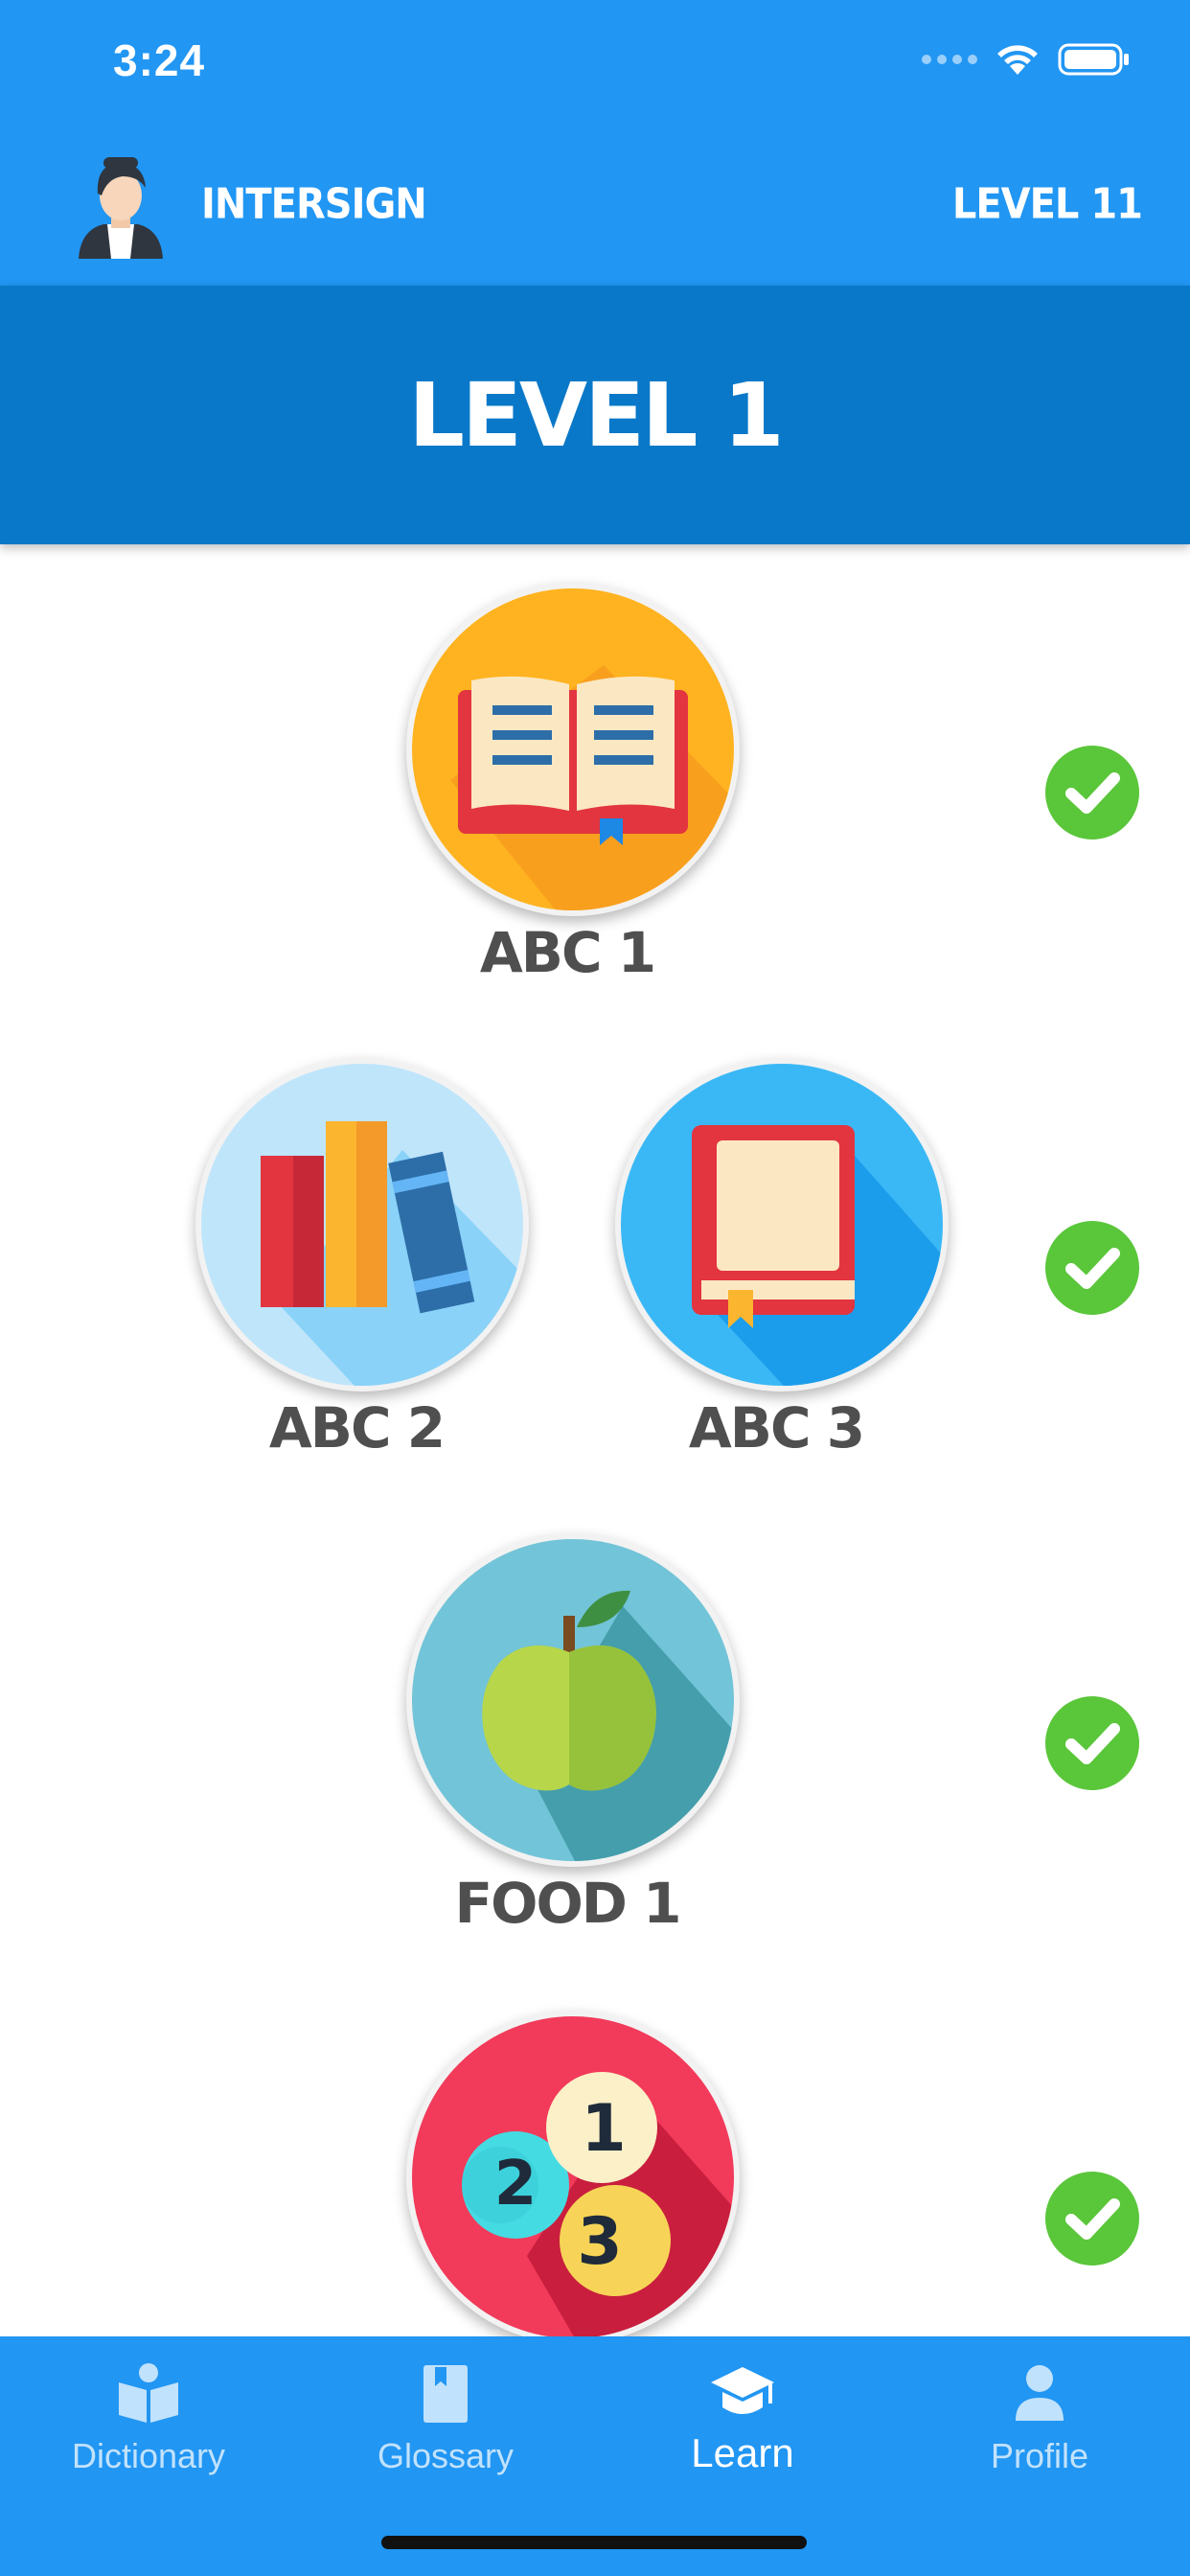  Describe the element at coordinates (595, 67) in the screenshot. I see `status-bar: 3:24` at that location.